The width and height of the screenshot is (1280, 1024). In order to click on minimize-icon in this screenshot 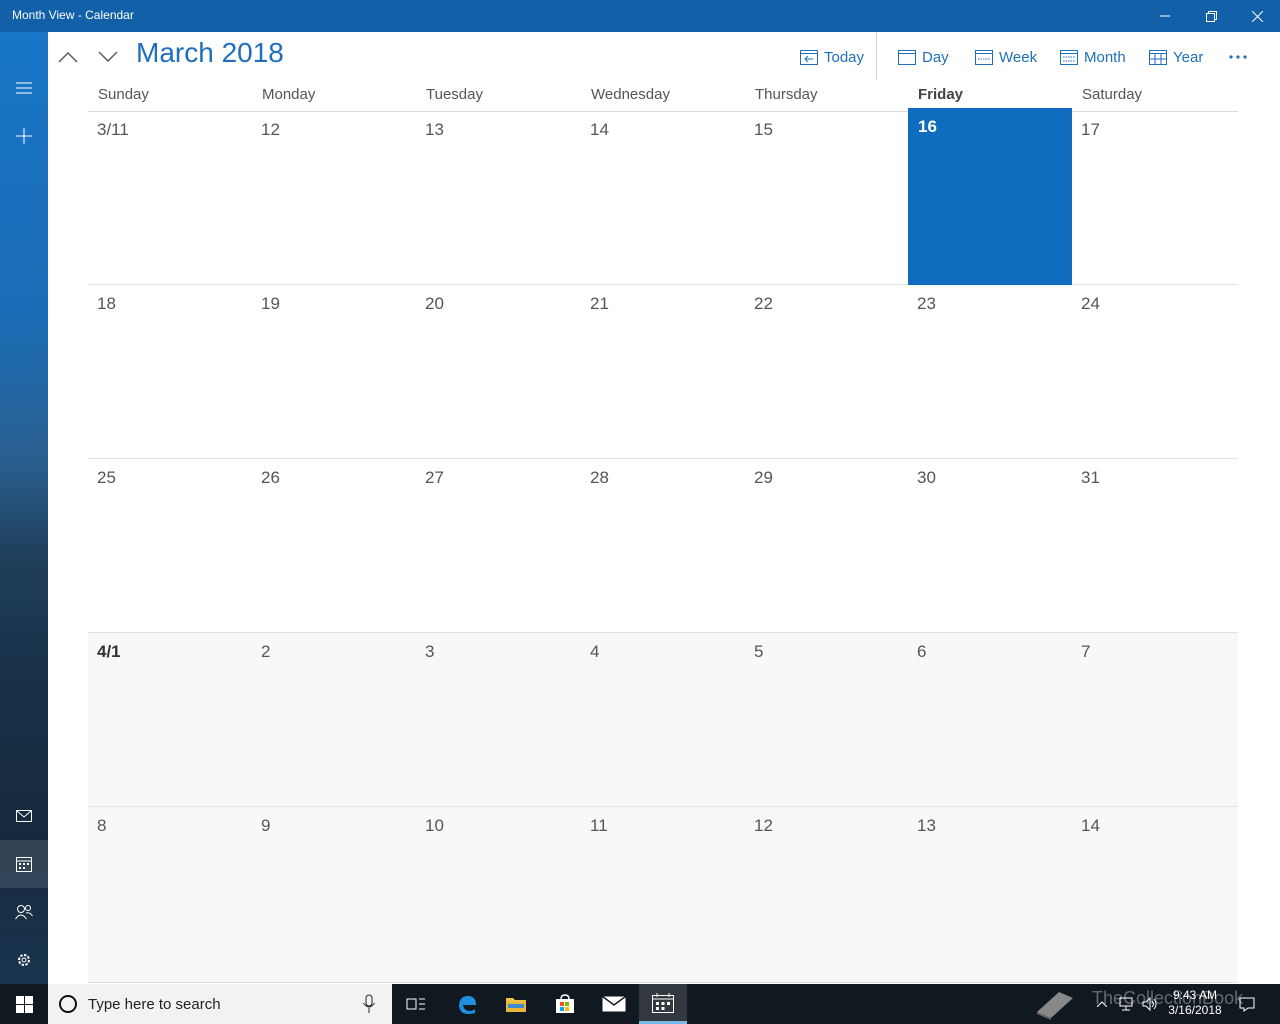, I will do `click(1165, 16)`.